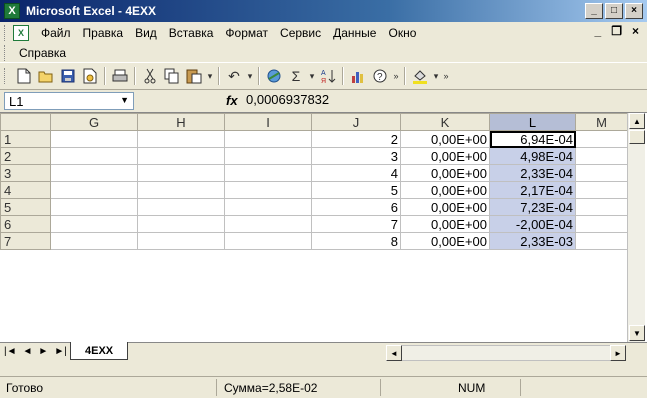 The image size is (647, 398). I want to click on column-header-h: H, so click(181, 122).